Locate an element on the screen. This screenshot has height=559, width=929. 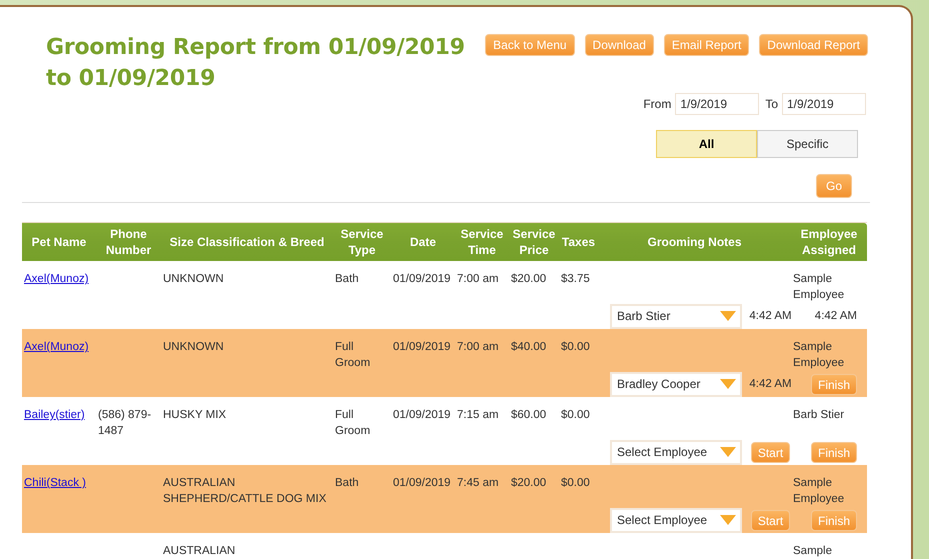
table-cell-text: HUSKY MIX is located at coordinates (195, 415).